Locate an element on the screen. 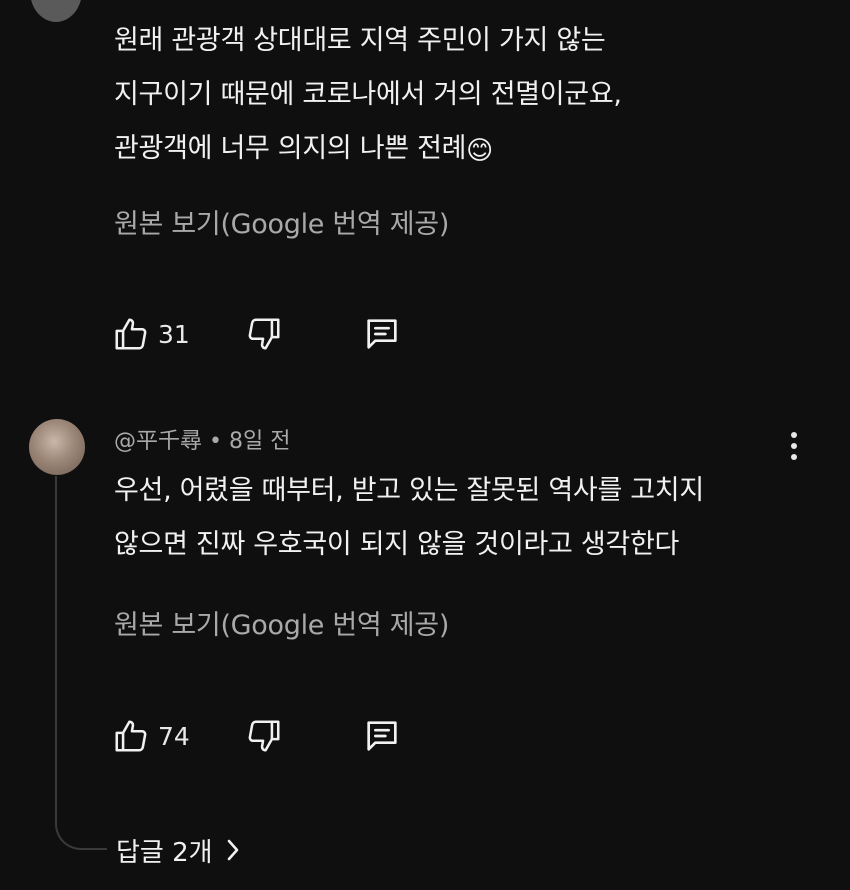  comment-actions: 31 is located at coordinates (272, 334).